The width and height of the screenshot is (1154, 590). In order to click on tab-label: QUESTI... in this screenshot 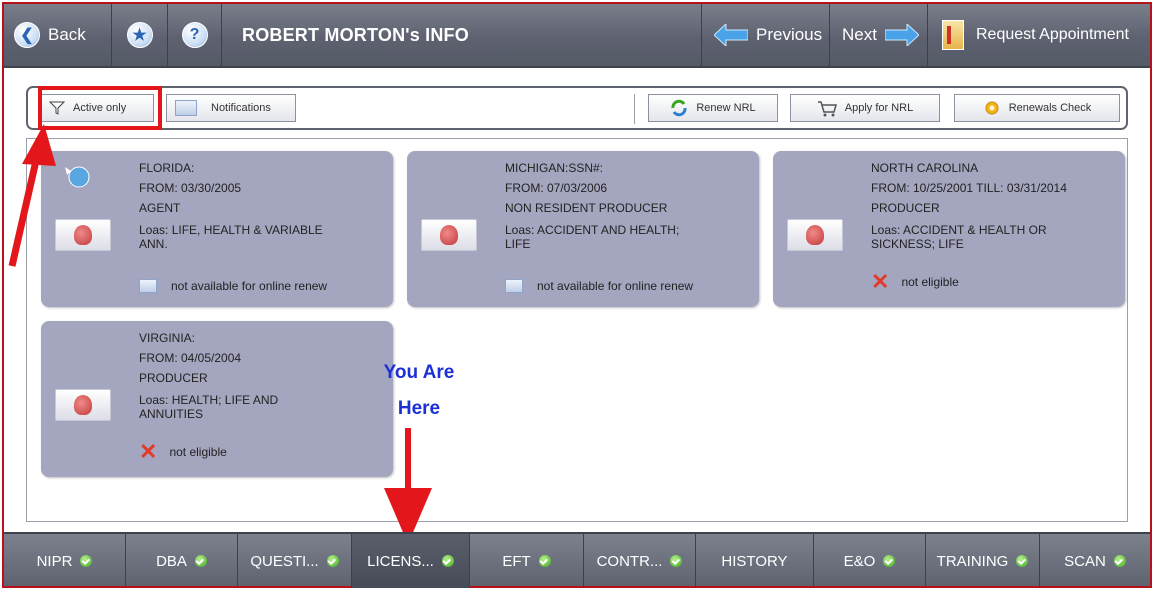, I will do `click(284, 561)`.